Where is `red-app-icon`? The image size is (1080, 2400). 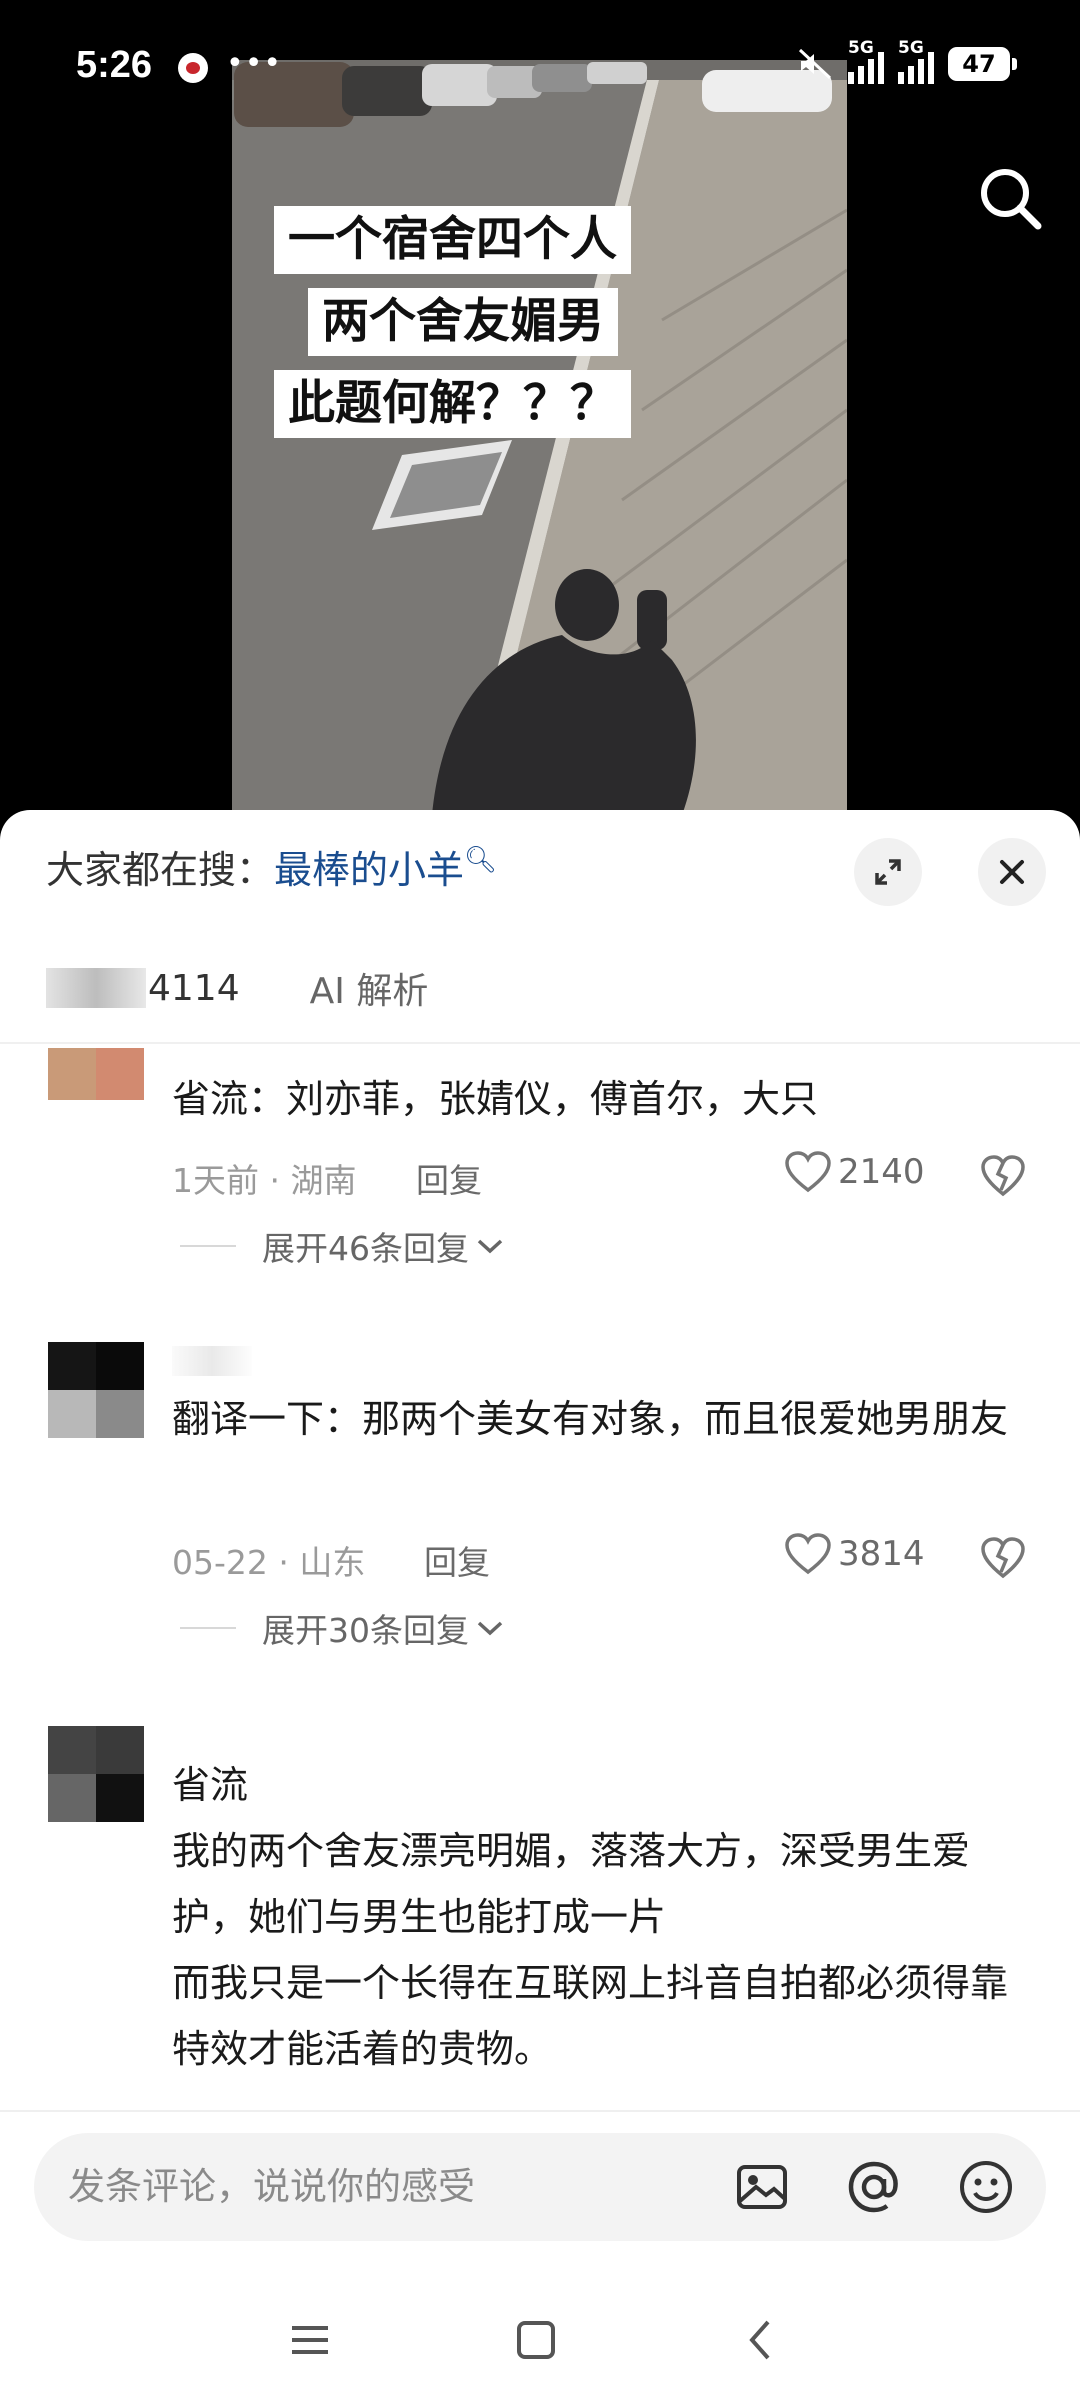 red-app-icon is located at coordinates (193, 68).